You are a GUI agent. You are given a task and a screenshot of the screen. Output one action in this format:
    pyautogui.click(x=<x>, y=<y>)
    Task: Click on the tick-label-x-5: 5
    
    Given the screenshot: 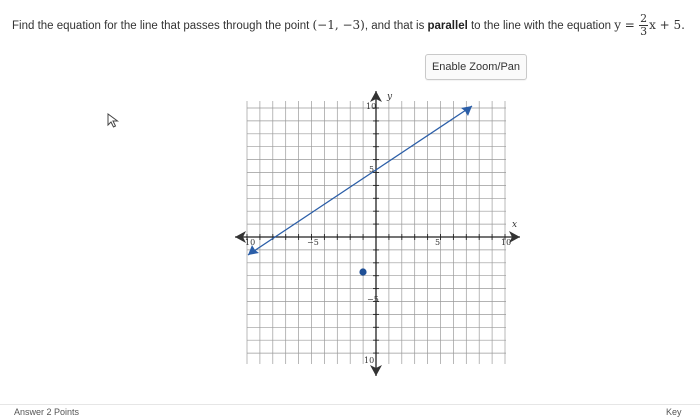 What is the action you would take?
    pyautogui.click(x=437, y=242)
    